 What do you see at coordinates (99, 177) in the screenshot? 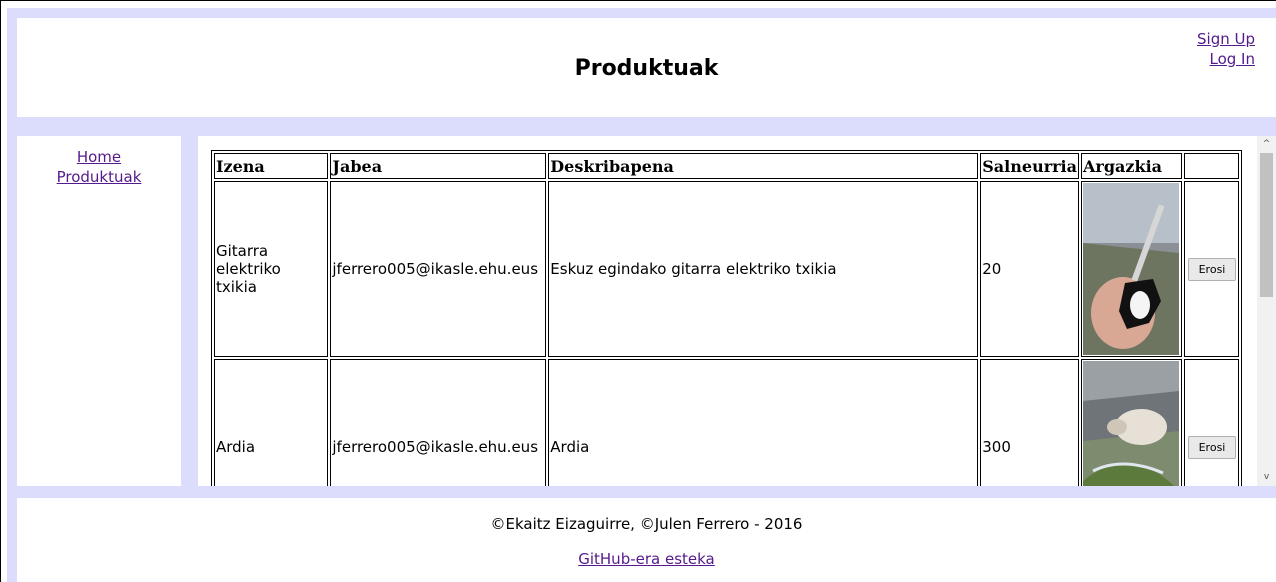
I see `nav-products-link: Produktuak` at bounding box center [99, 177].